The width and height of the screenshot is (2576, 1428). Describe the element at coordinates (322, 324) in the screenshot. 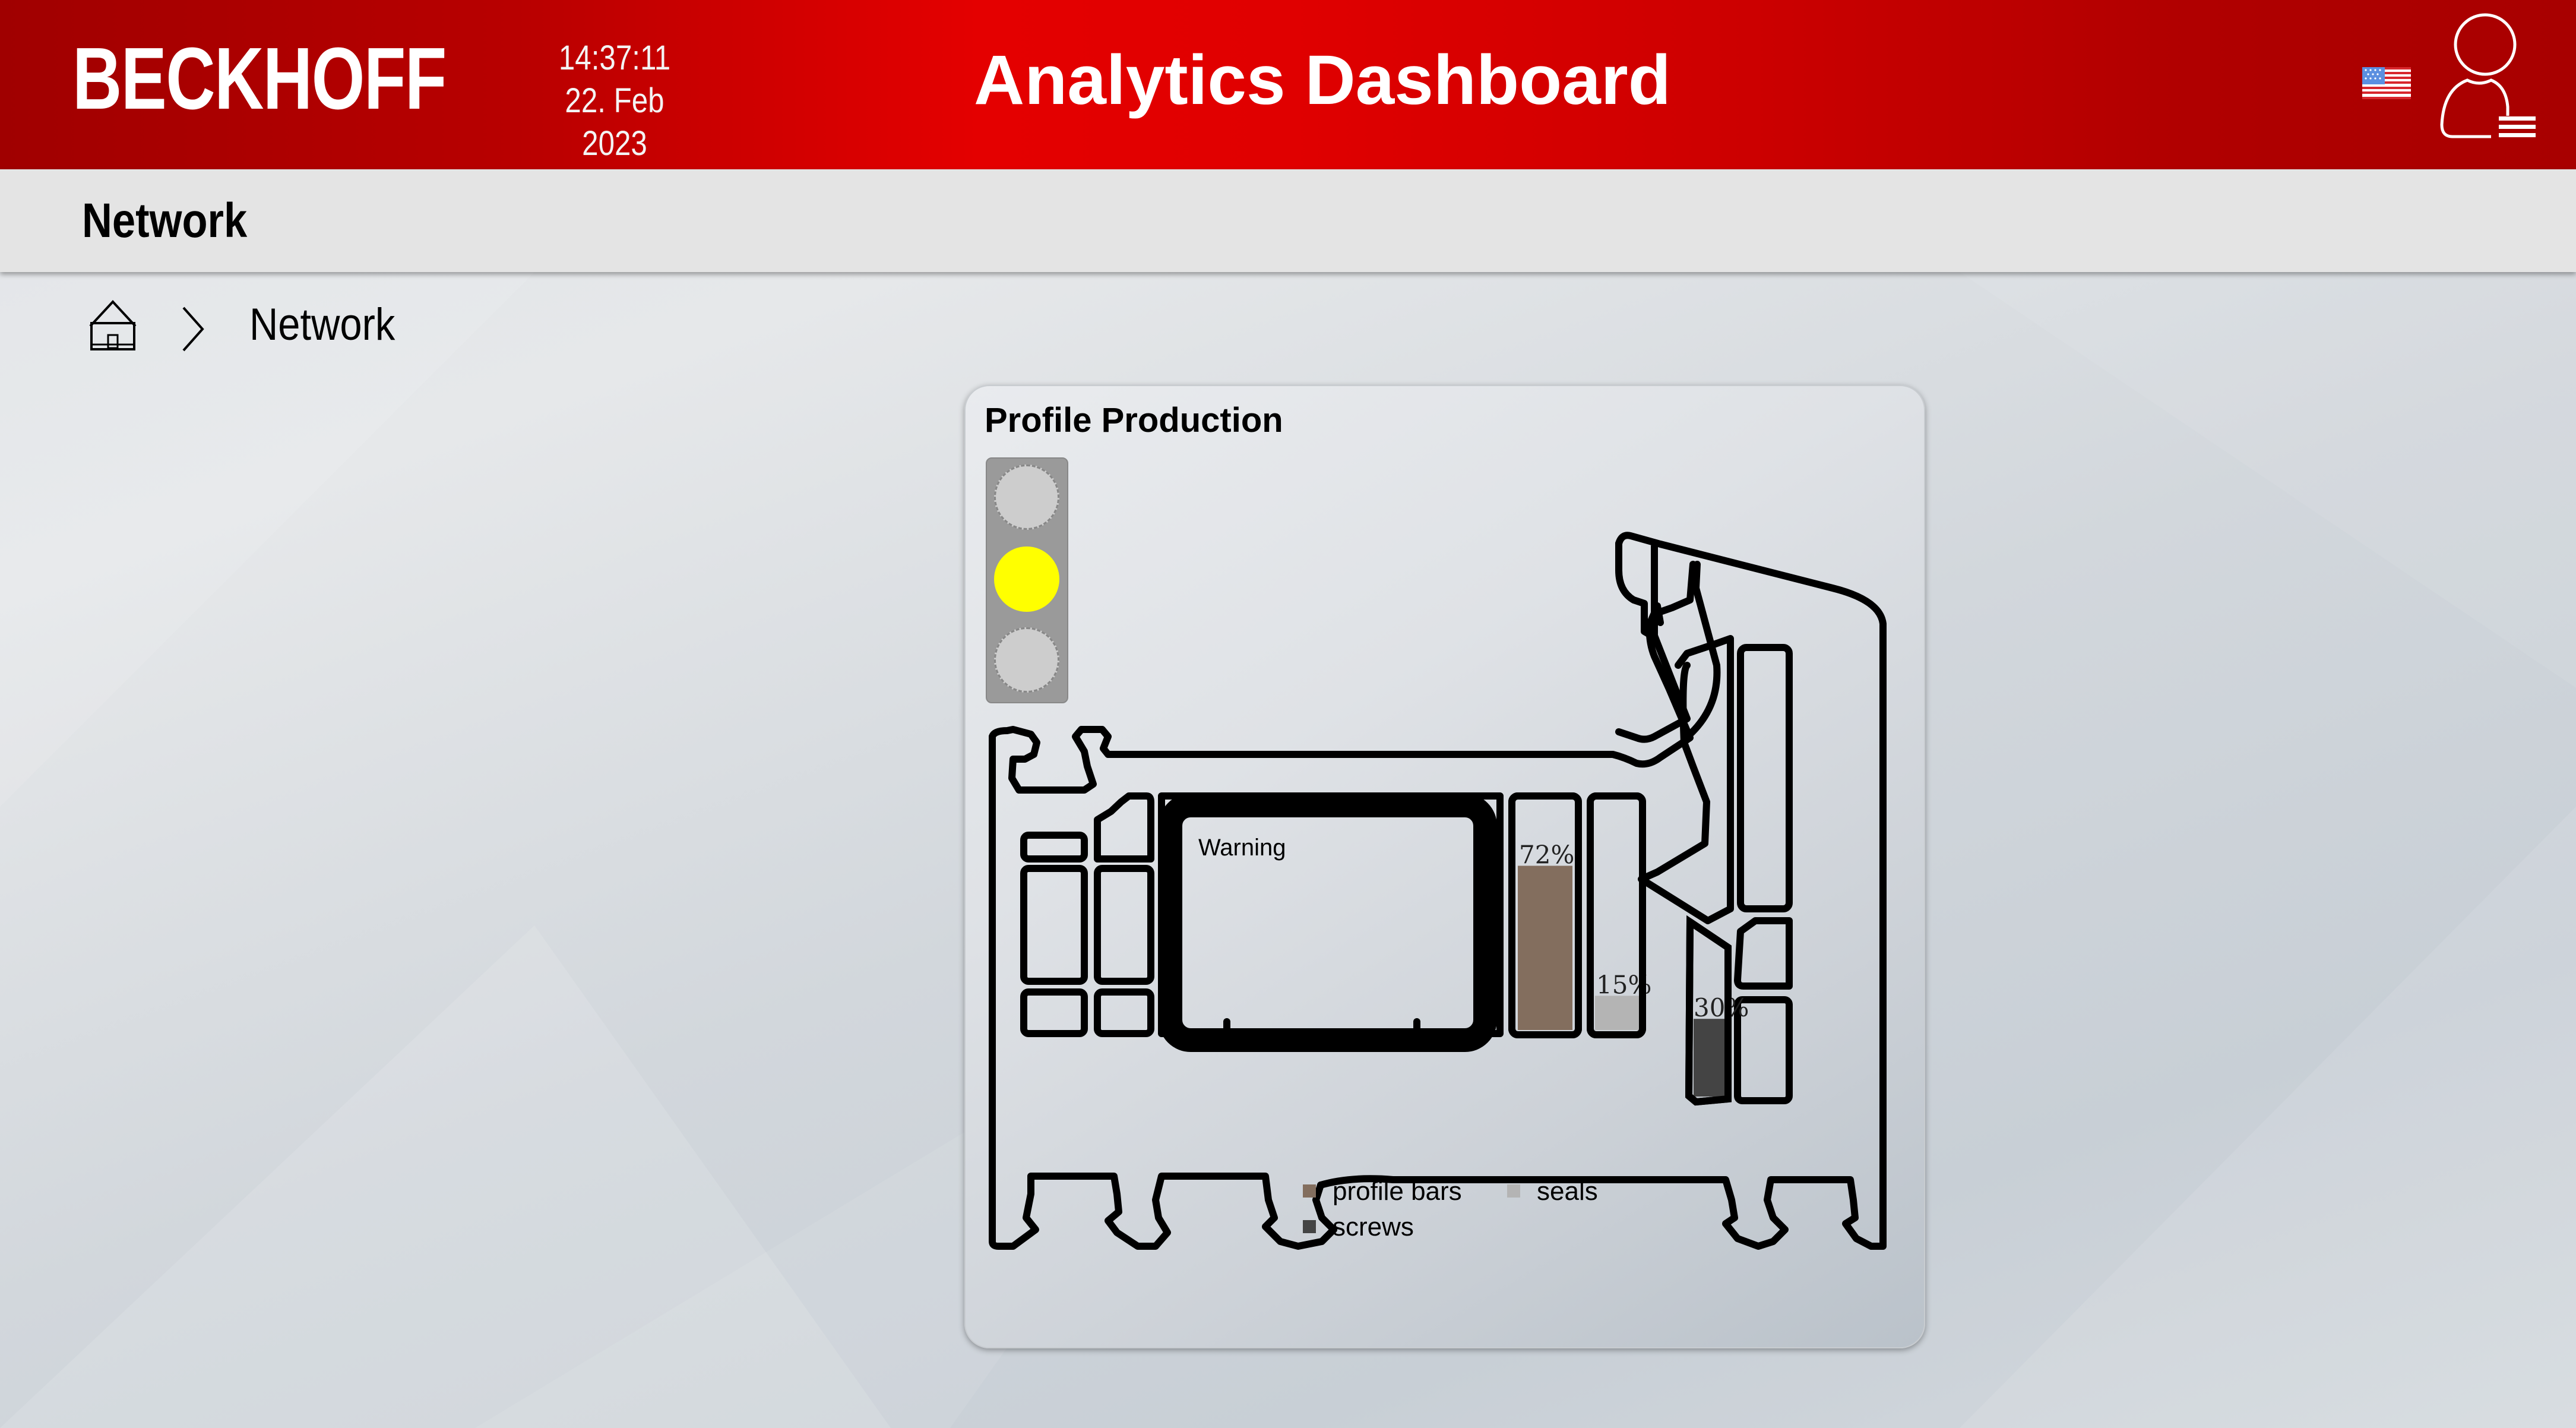

I see `breadcrumb-current: Network` at that location.